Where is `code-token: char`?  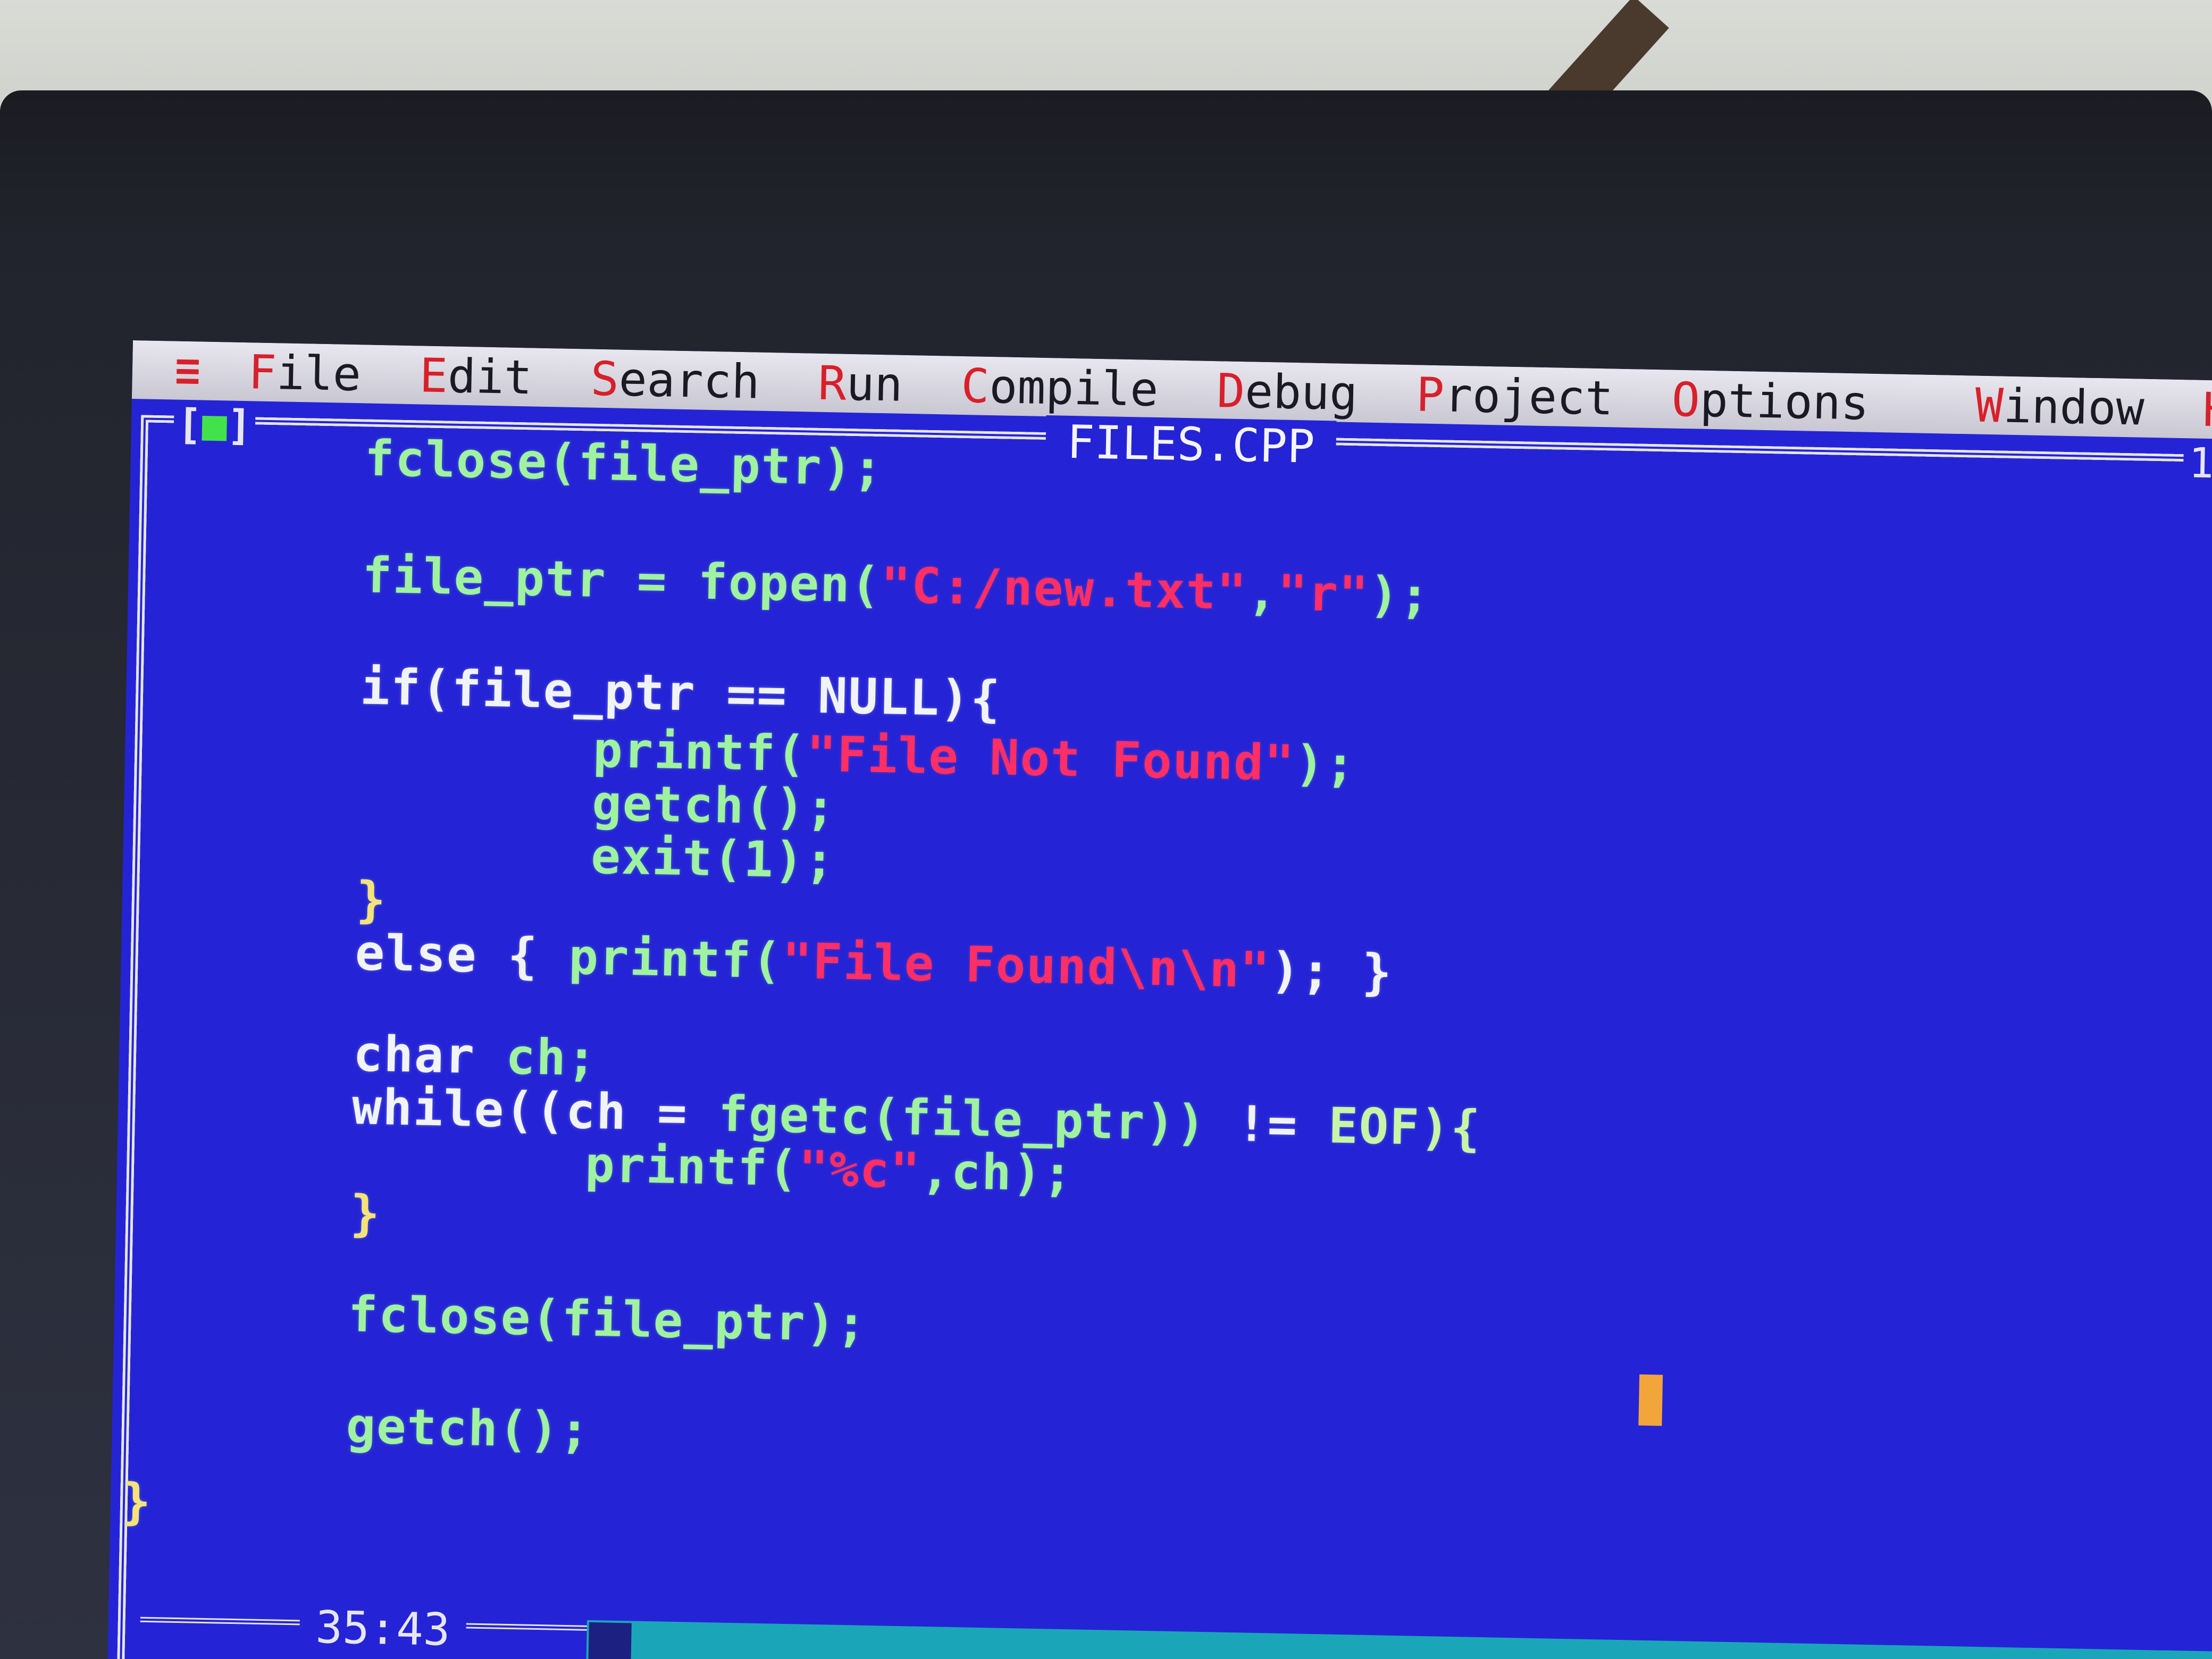
code-token: char is located at coordinates (430, 1055).